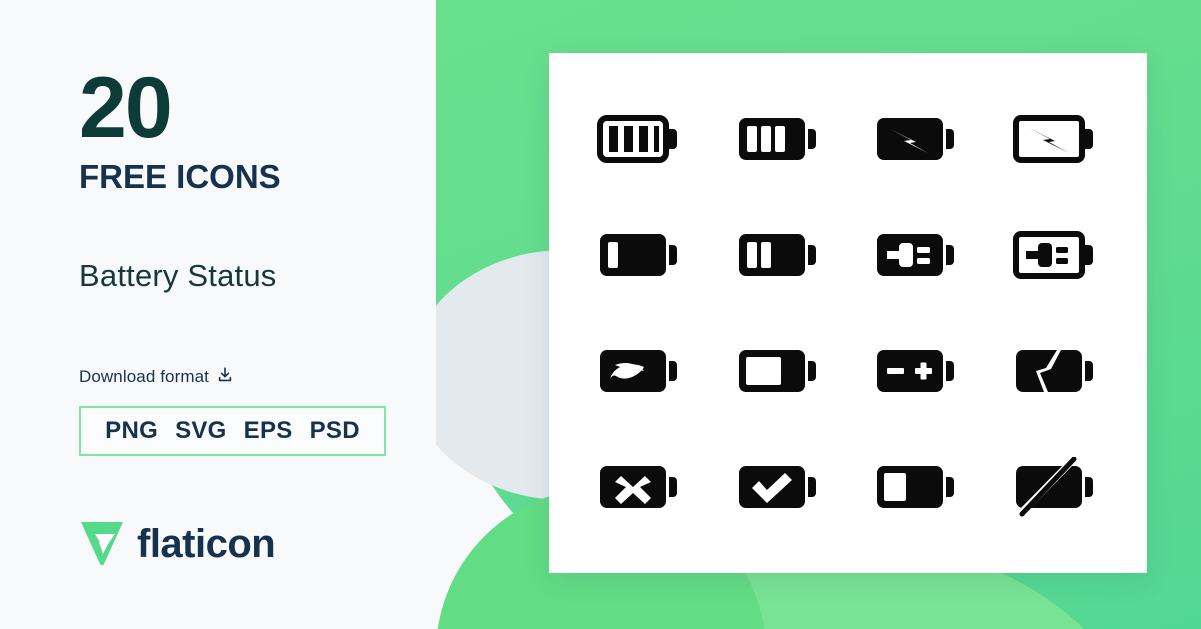  What do you see at coordinates (268, 431) in the screenshot?
I see `format-option-eps: EPS` at bounding box center [268, 431].